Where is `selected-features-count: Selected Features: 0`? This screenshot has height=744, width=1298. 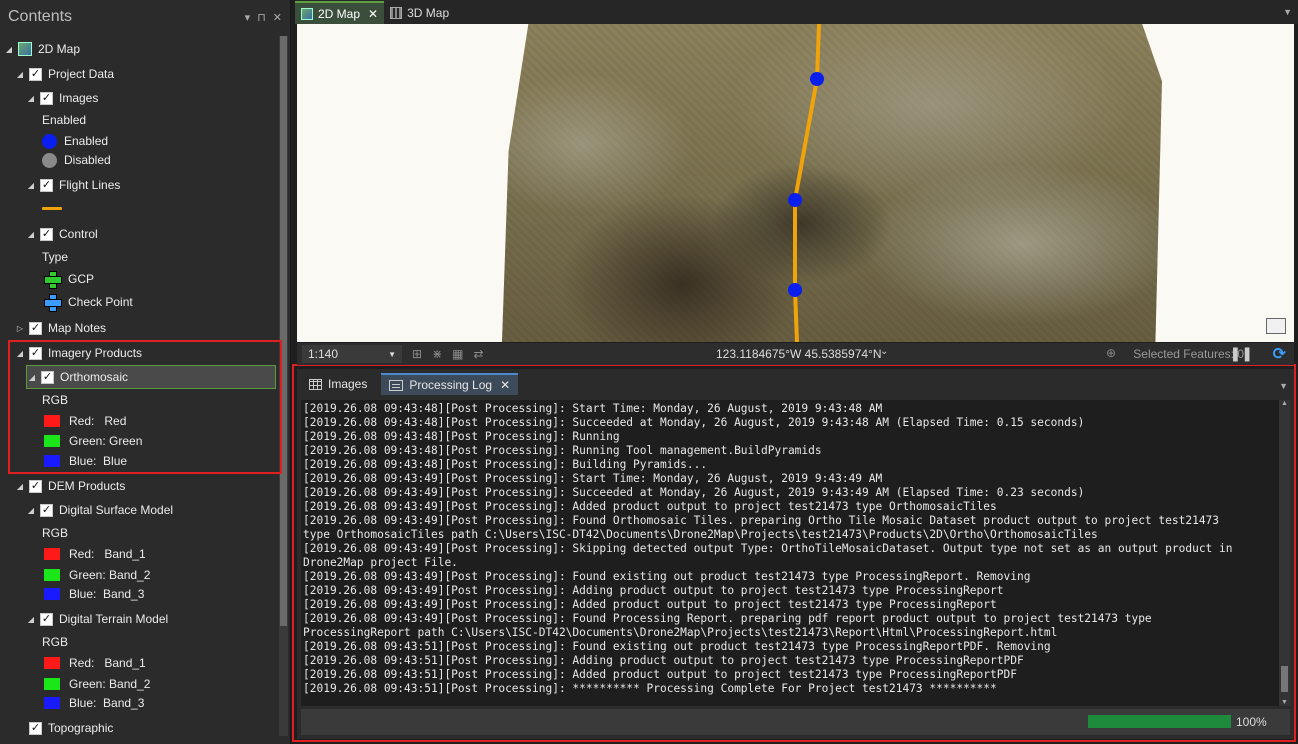
selected-features-count: Selected Features: 0 is located at coordinates (1188, 354).